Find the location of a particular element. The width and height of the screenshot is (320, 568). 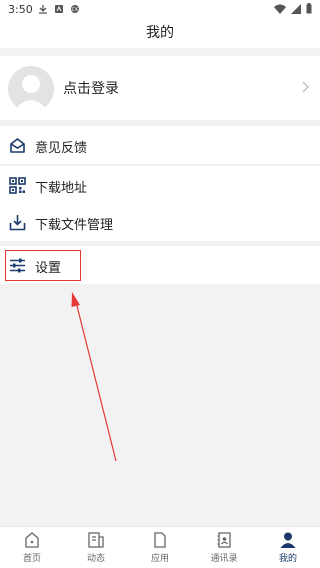

status-system-icons is located at coordinates (293, 8).